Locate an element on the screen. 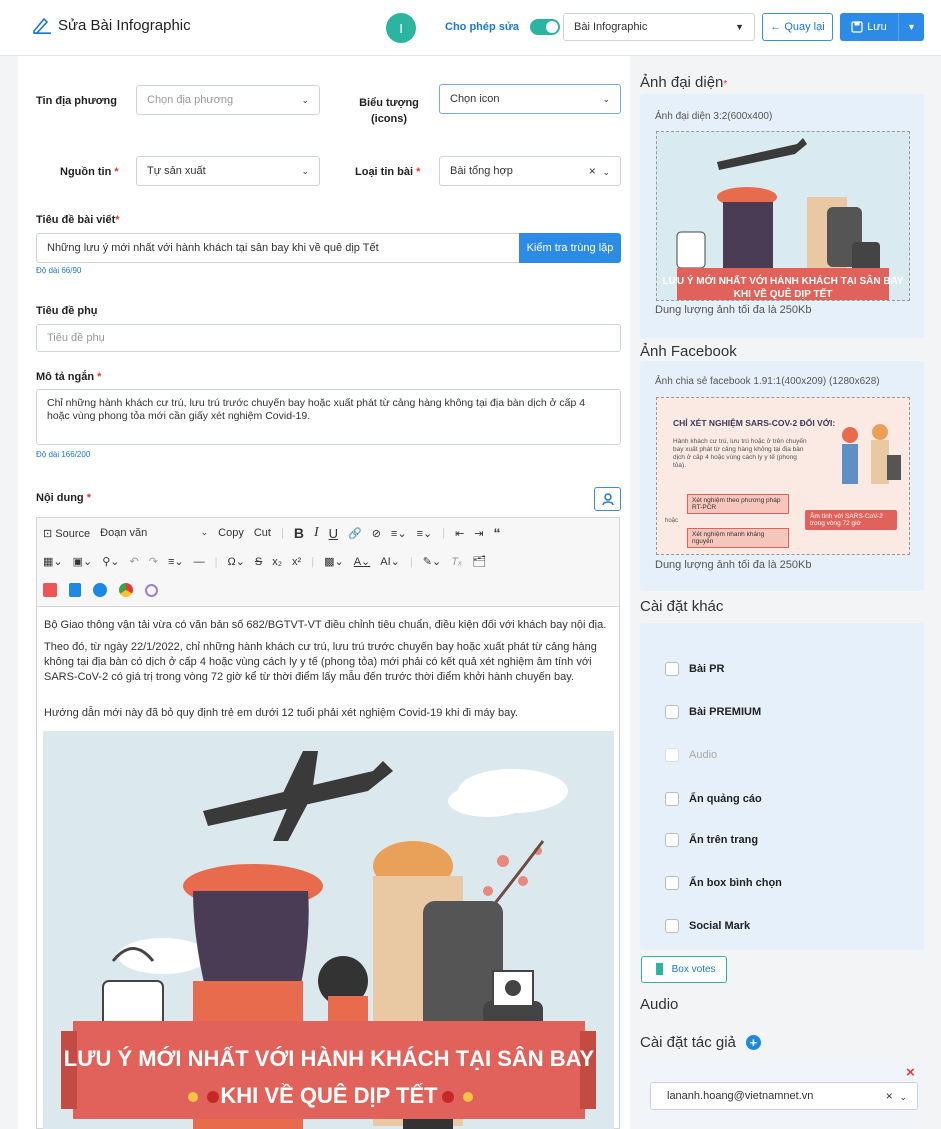 The height and width of the screenshot is (1129, 941). horizontal-line-icon: — is located at coordinates (199, 562).